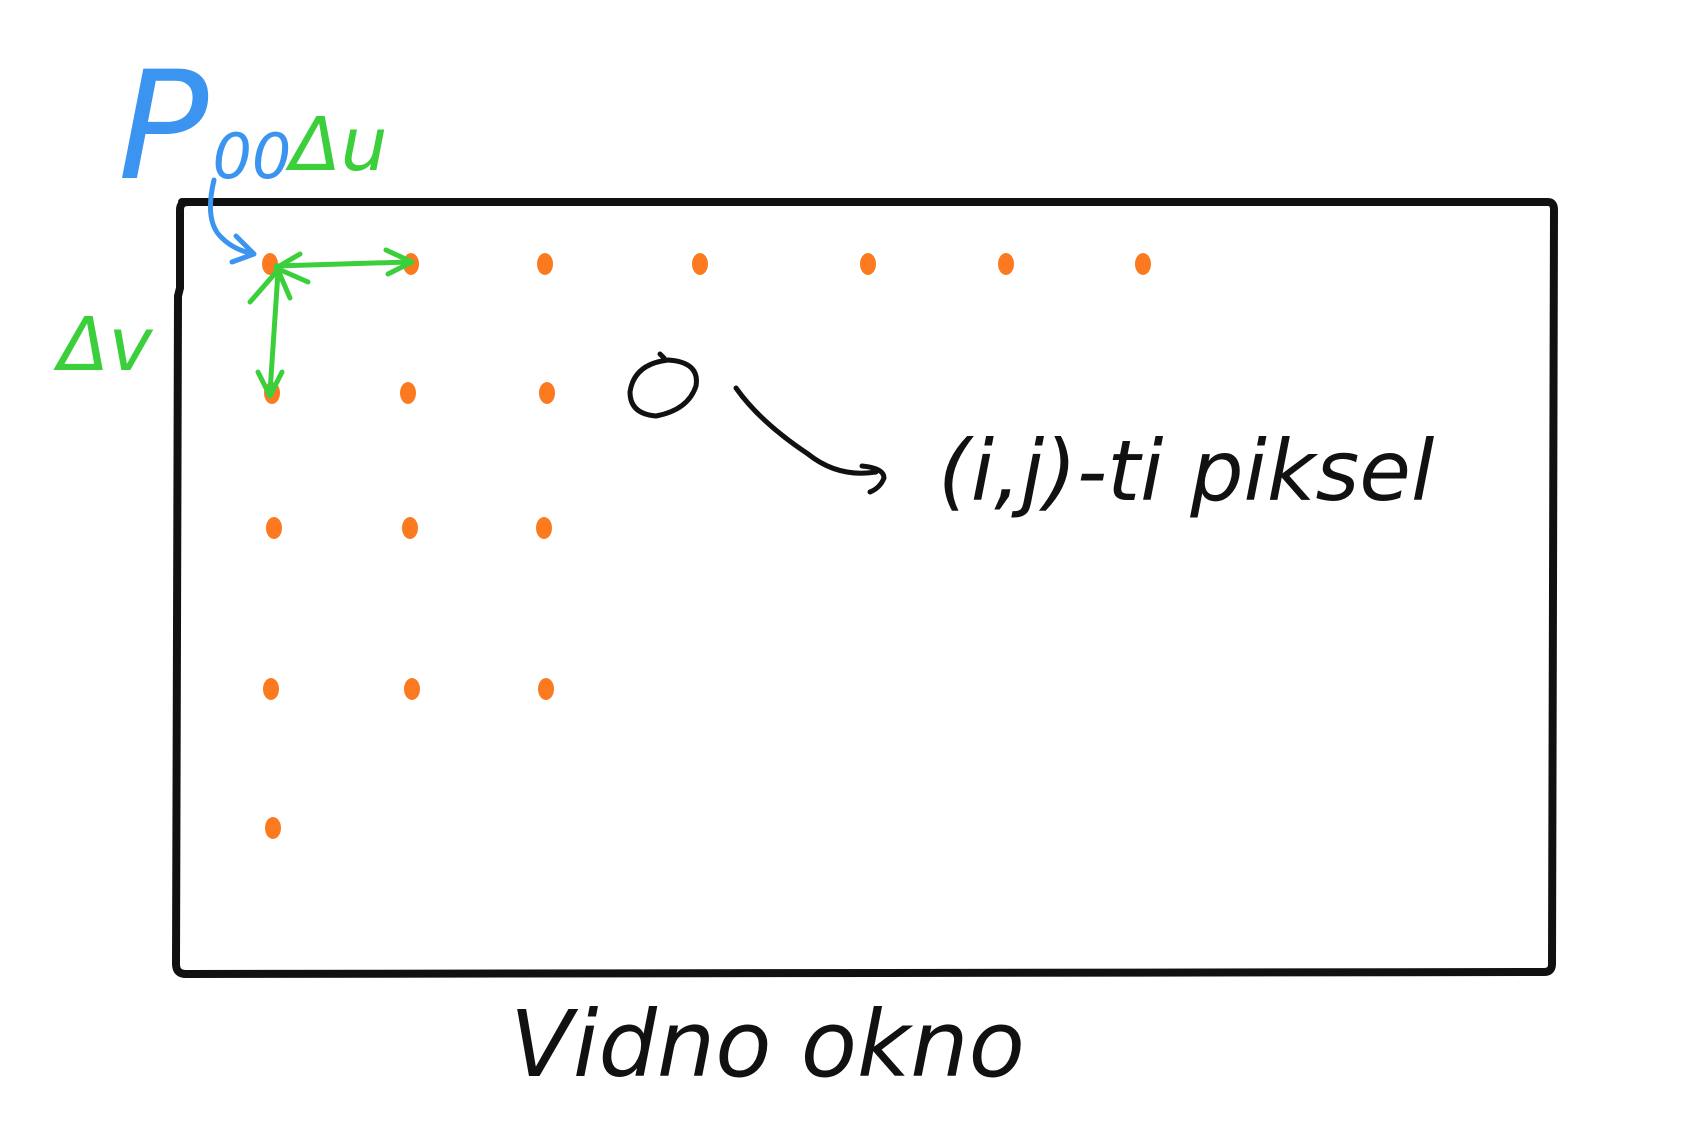 The height and width of the screenshot is (1134, 1691). I want to click on pixel-label: (i,j)-ti piksel, so click(1186, 471).